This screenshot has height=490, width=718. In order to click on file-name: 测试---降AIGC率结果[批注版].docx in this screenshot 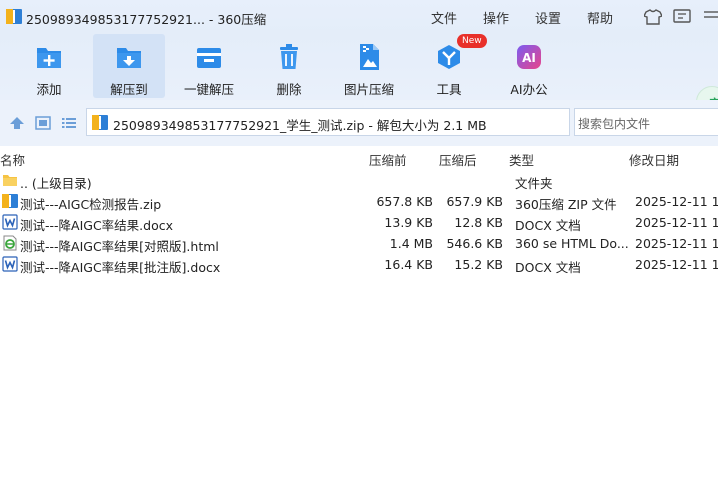, I will do `click(120, 267)`.